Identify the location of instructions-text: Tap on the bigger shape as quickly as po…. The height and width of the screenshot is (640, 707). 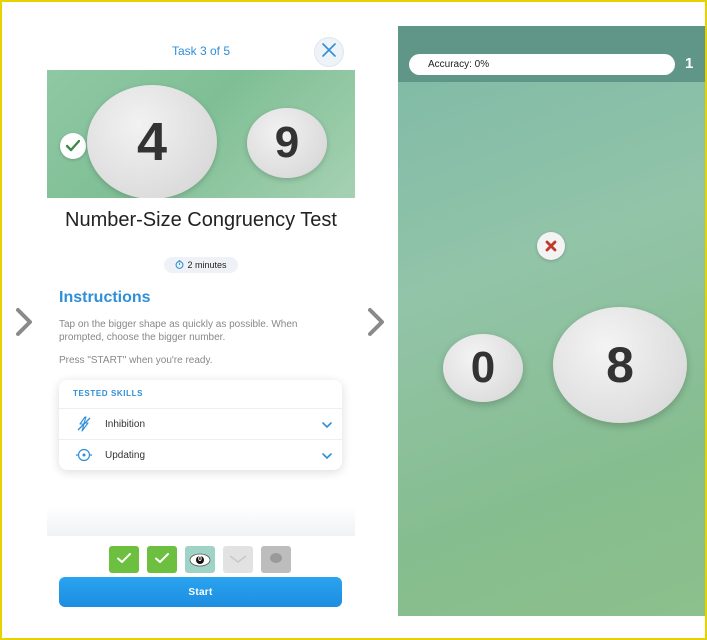
(178, 331).